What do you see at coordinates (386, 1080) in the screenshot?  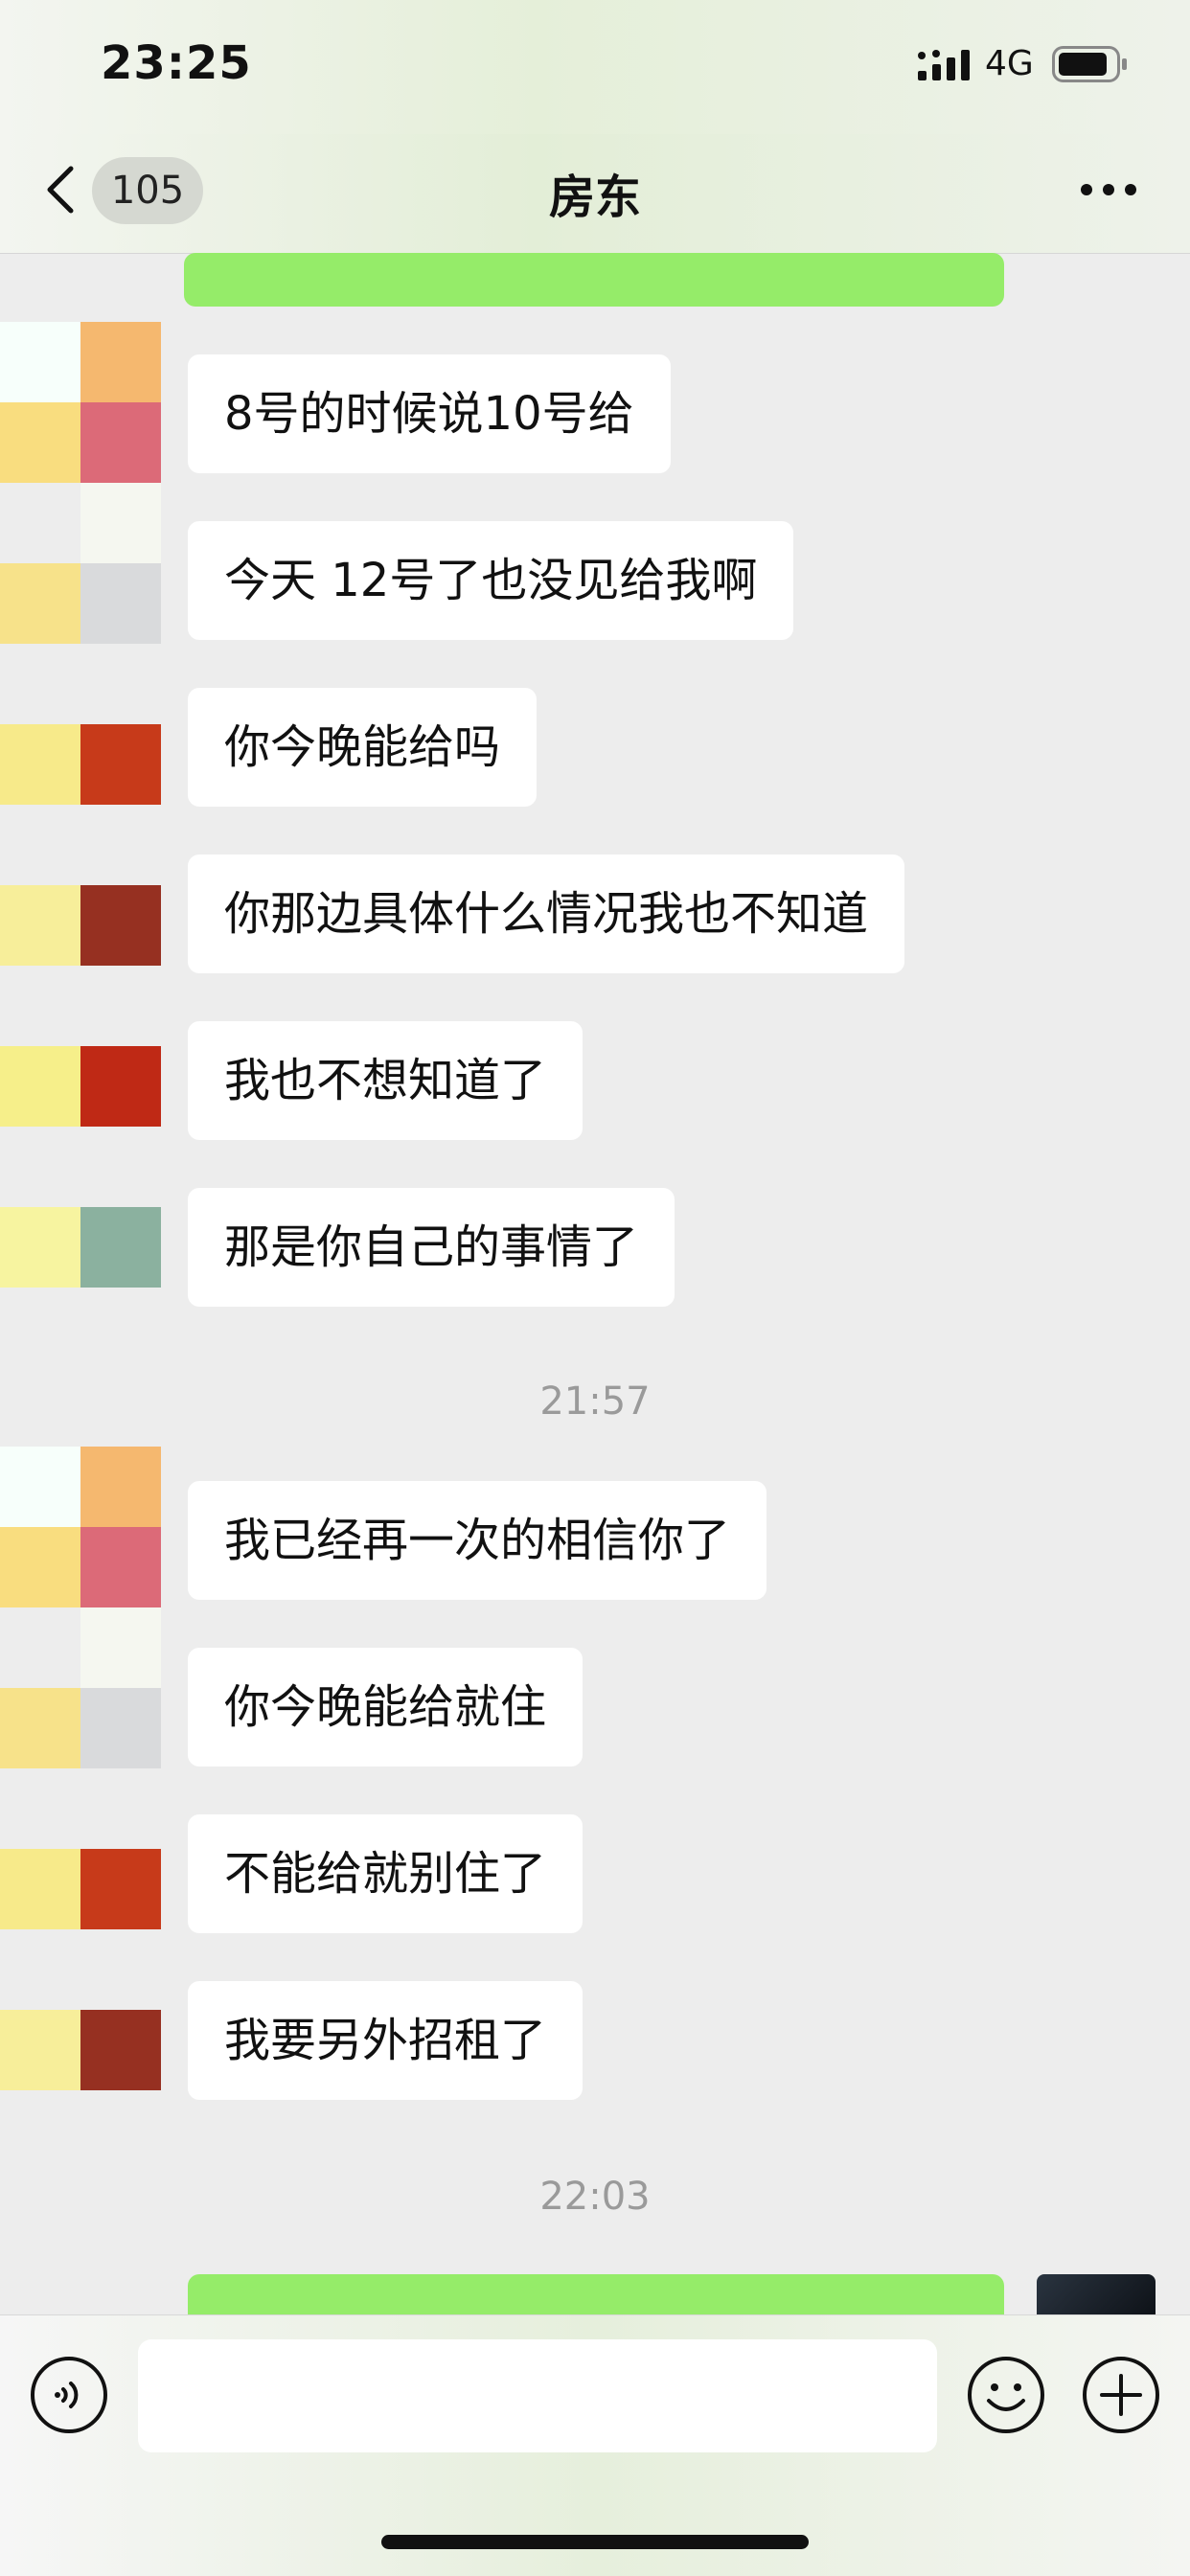 I see `received-message-bubble: 我也不想知道了` at bounding box center [386, 1080].